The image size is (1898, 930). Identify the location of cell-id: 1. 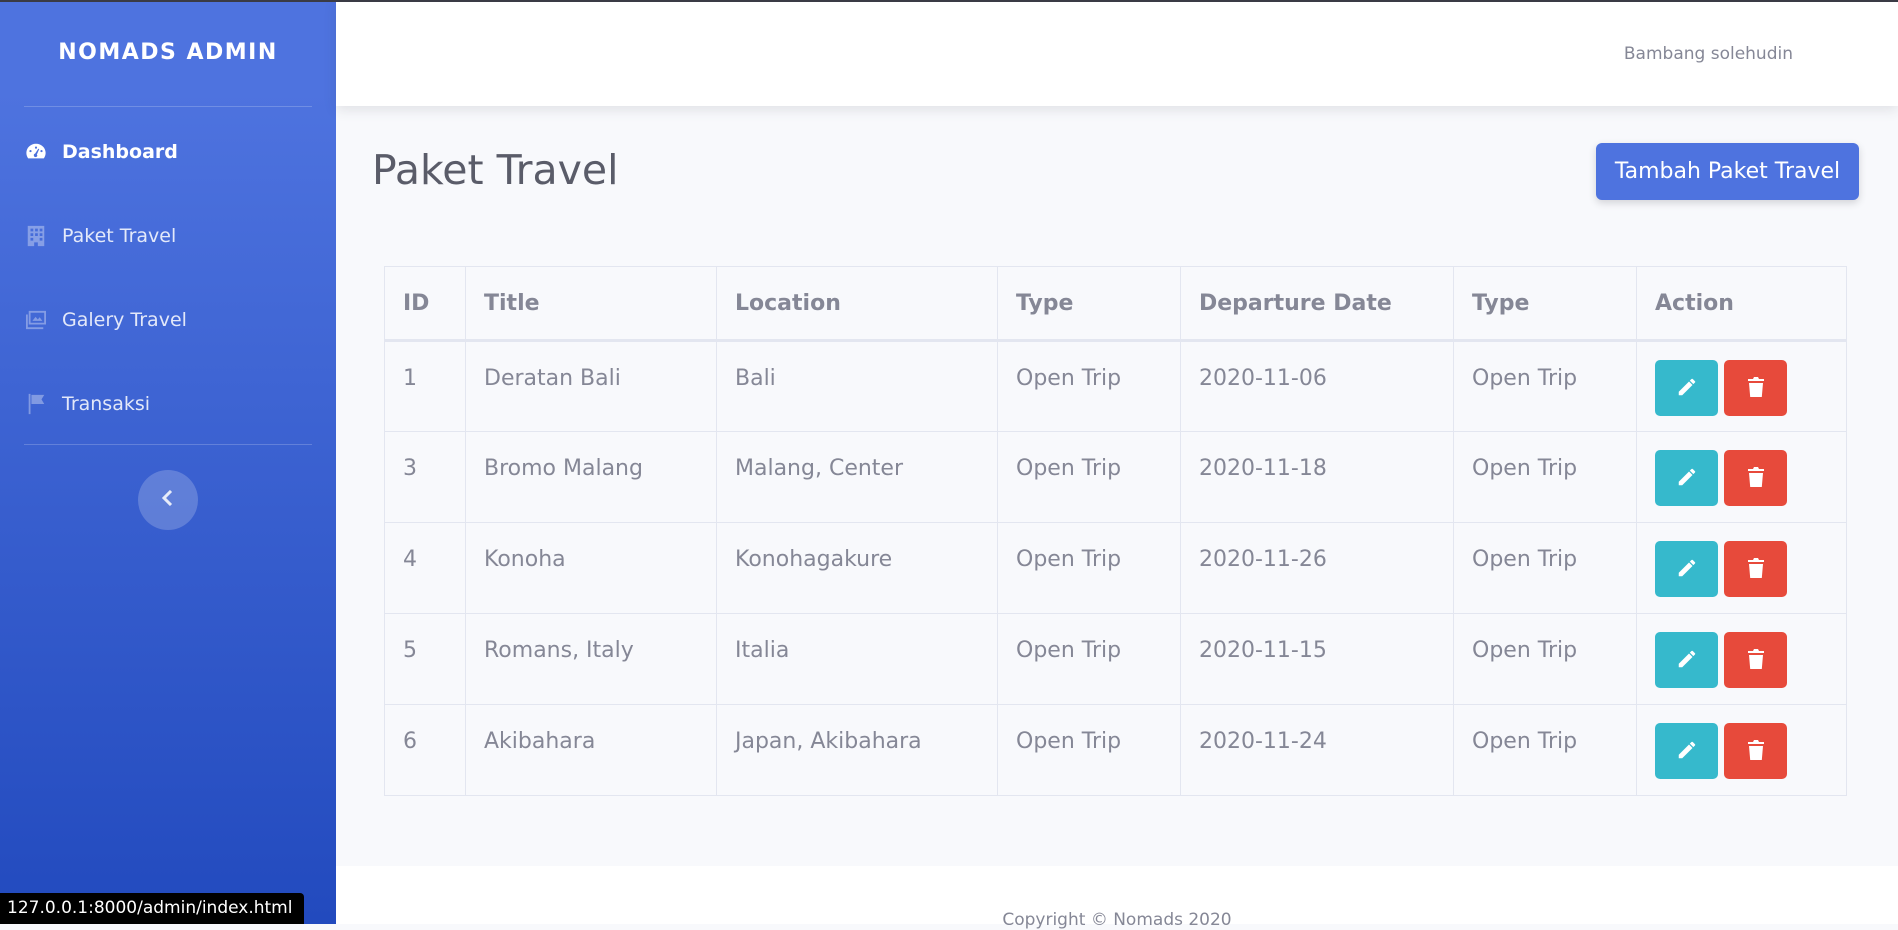
(425, 386).